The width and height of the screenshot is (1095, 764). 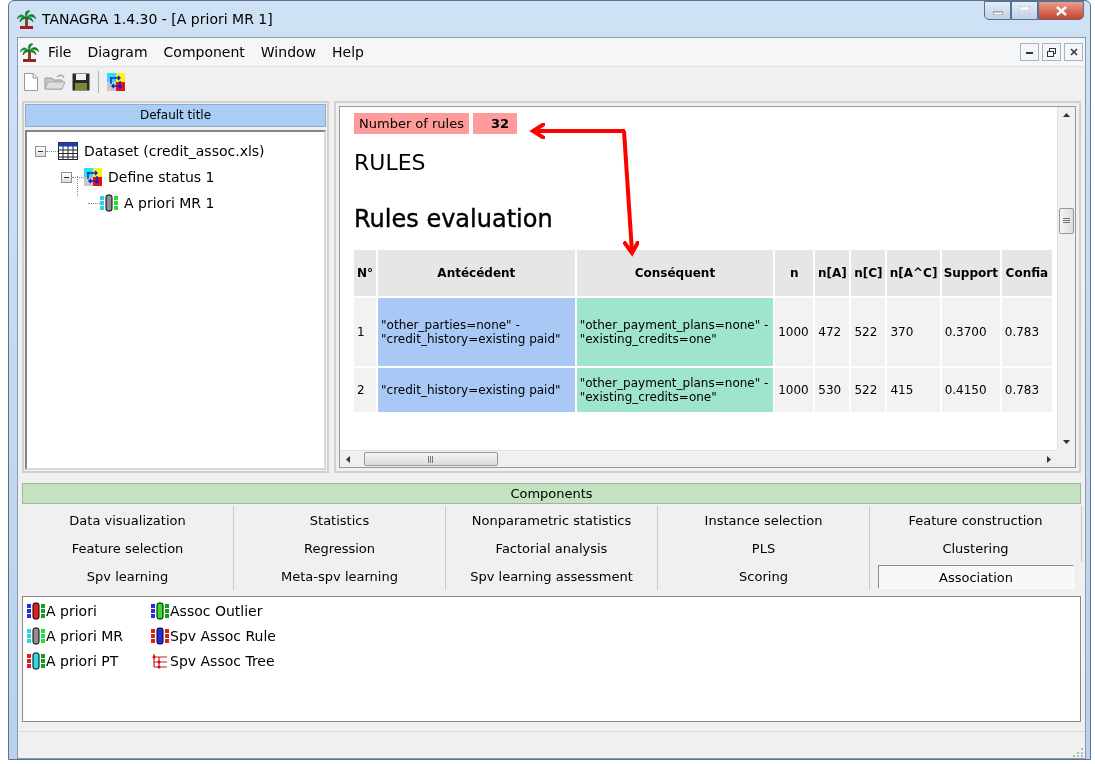 I want to click on table-cell: 472, so click(x=832, y=332).